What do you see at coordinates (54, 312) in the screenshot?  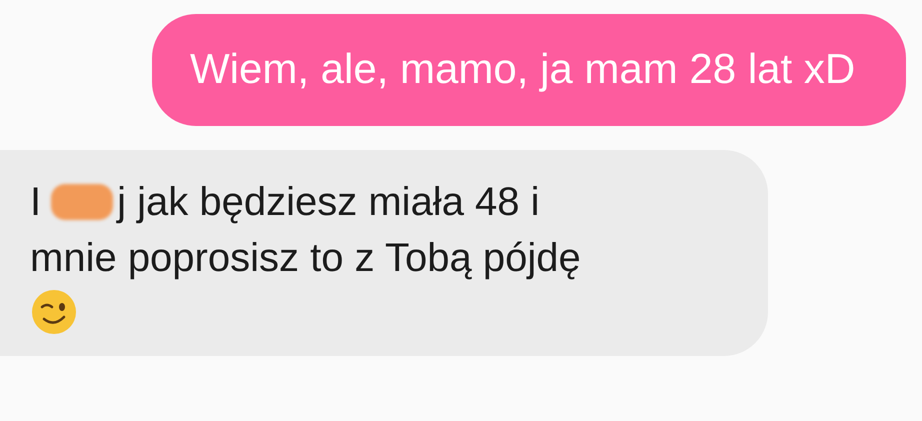 I see `winking-face-icon` at bounding box center [54, 312].